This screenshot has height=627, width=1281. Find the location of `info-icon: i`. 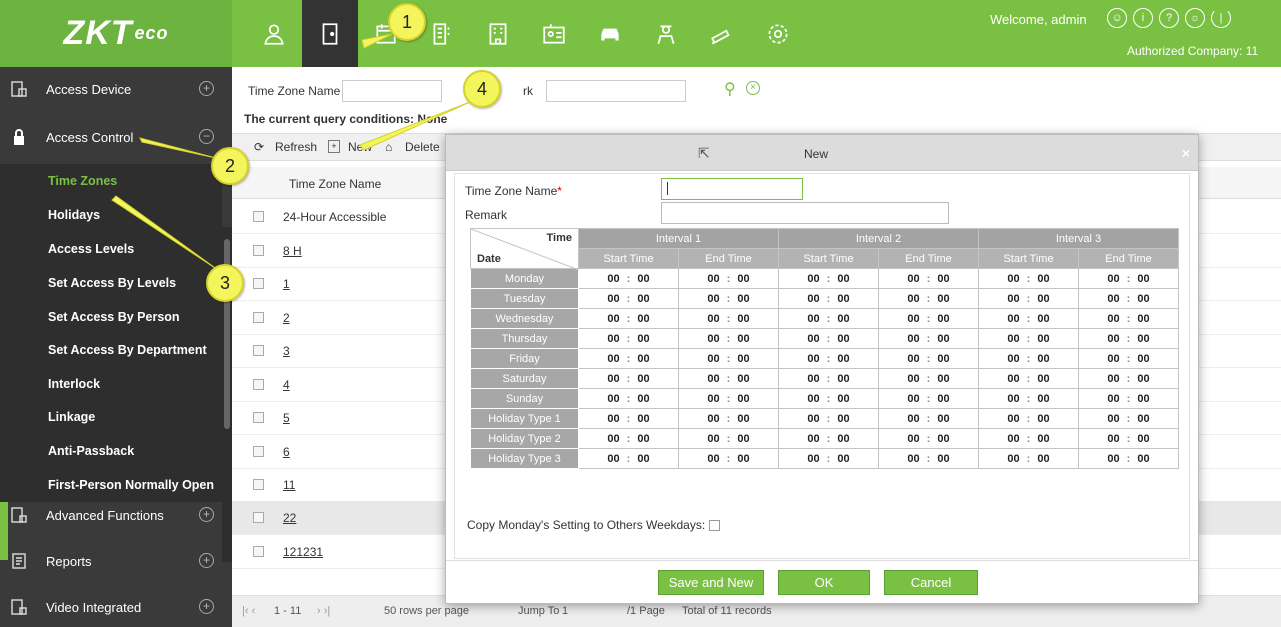

info-icon: i is located at coordinates (1143, 18).